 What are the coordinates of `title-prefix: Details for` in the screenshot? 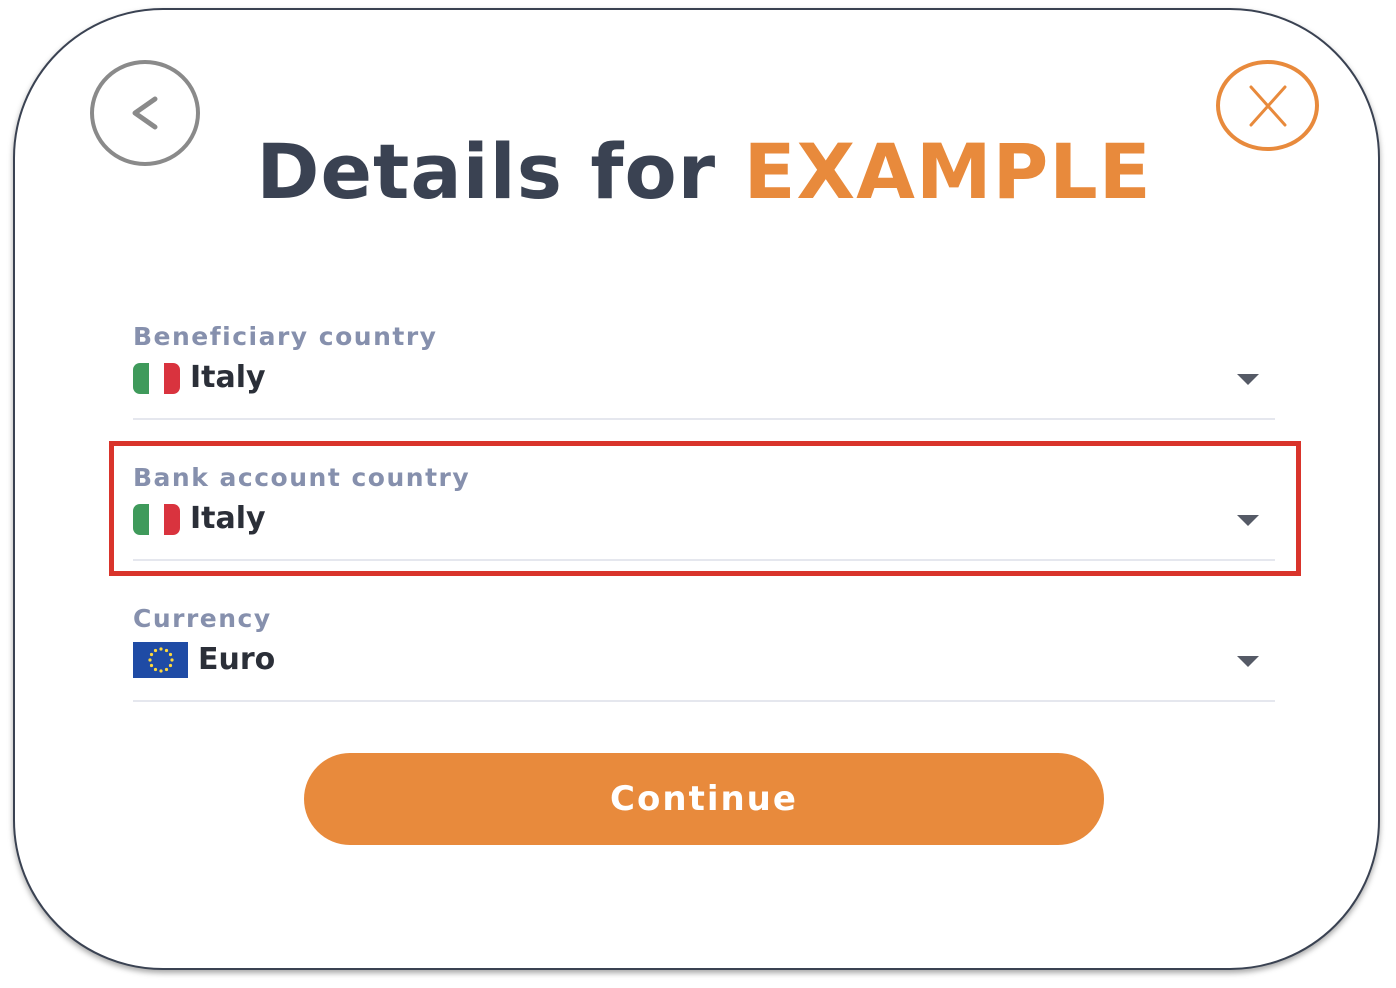 It's located at (500, 171).